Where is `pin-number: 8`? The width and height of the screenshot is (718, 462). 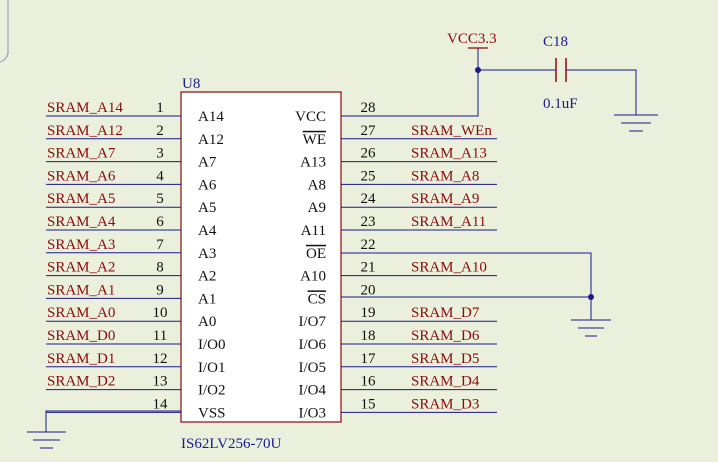 pin-number: 8 is located at coordinates (160, 268).